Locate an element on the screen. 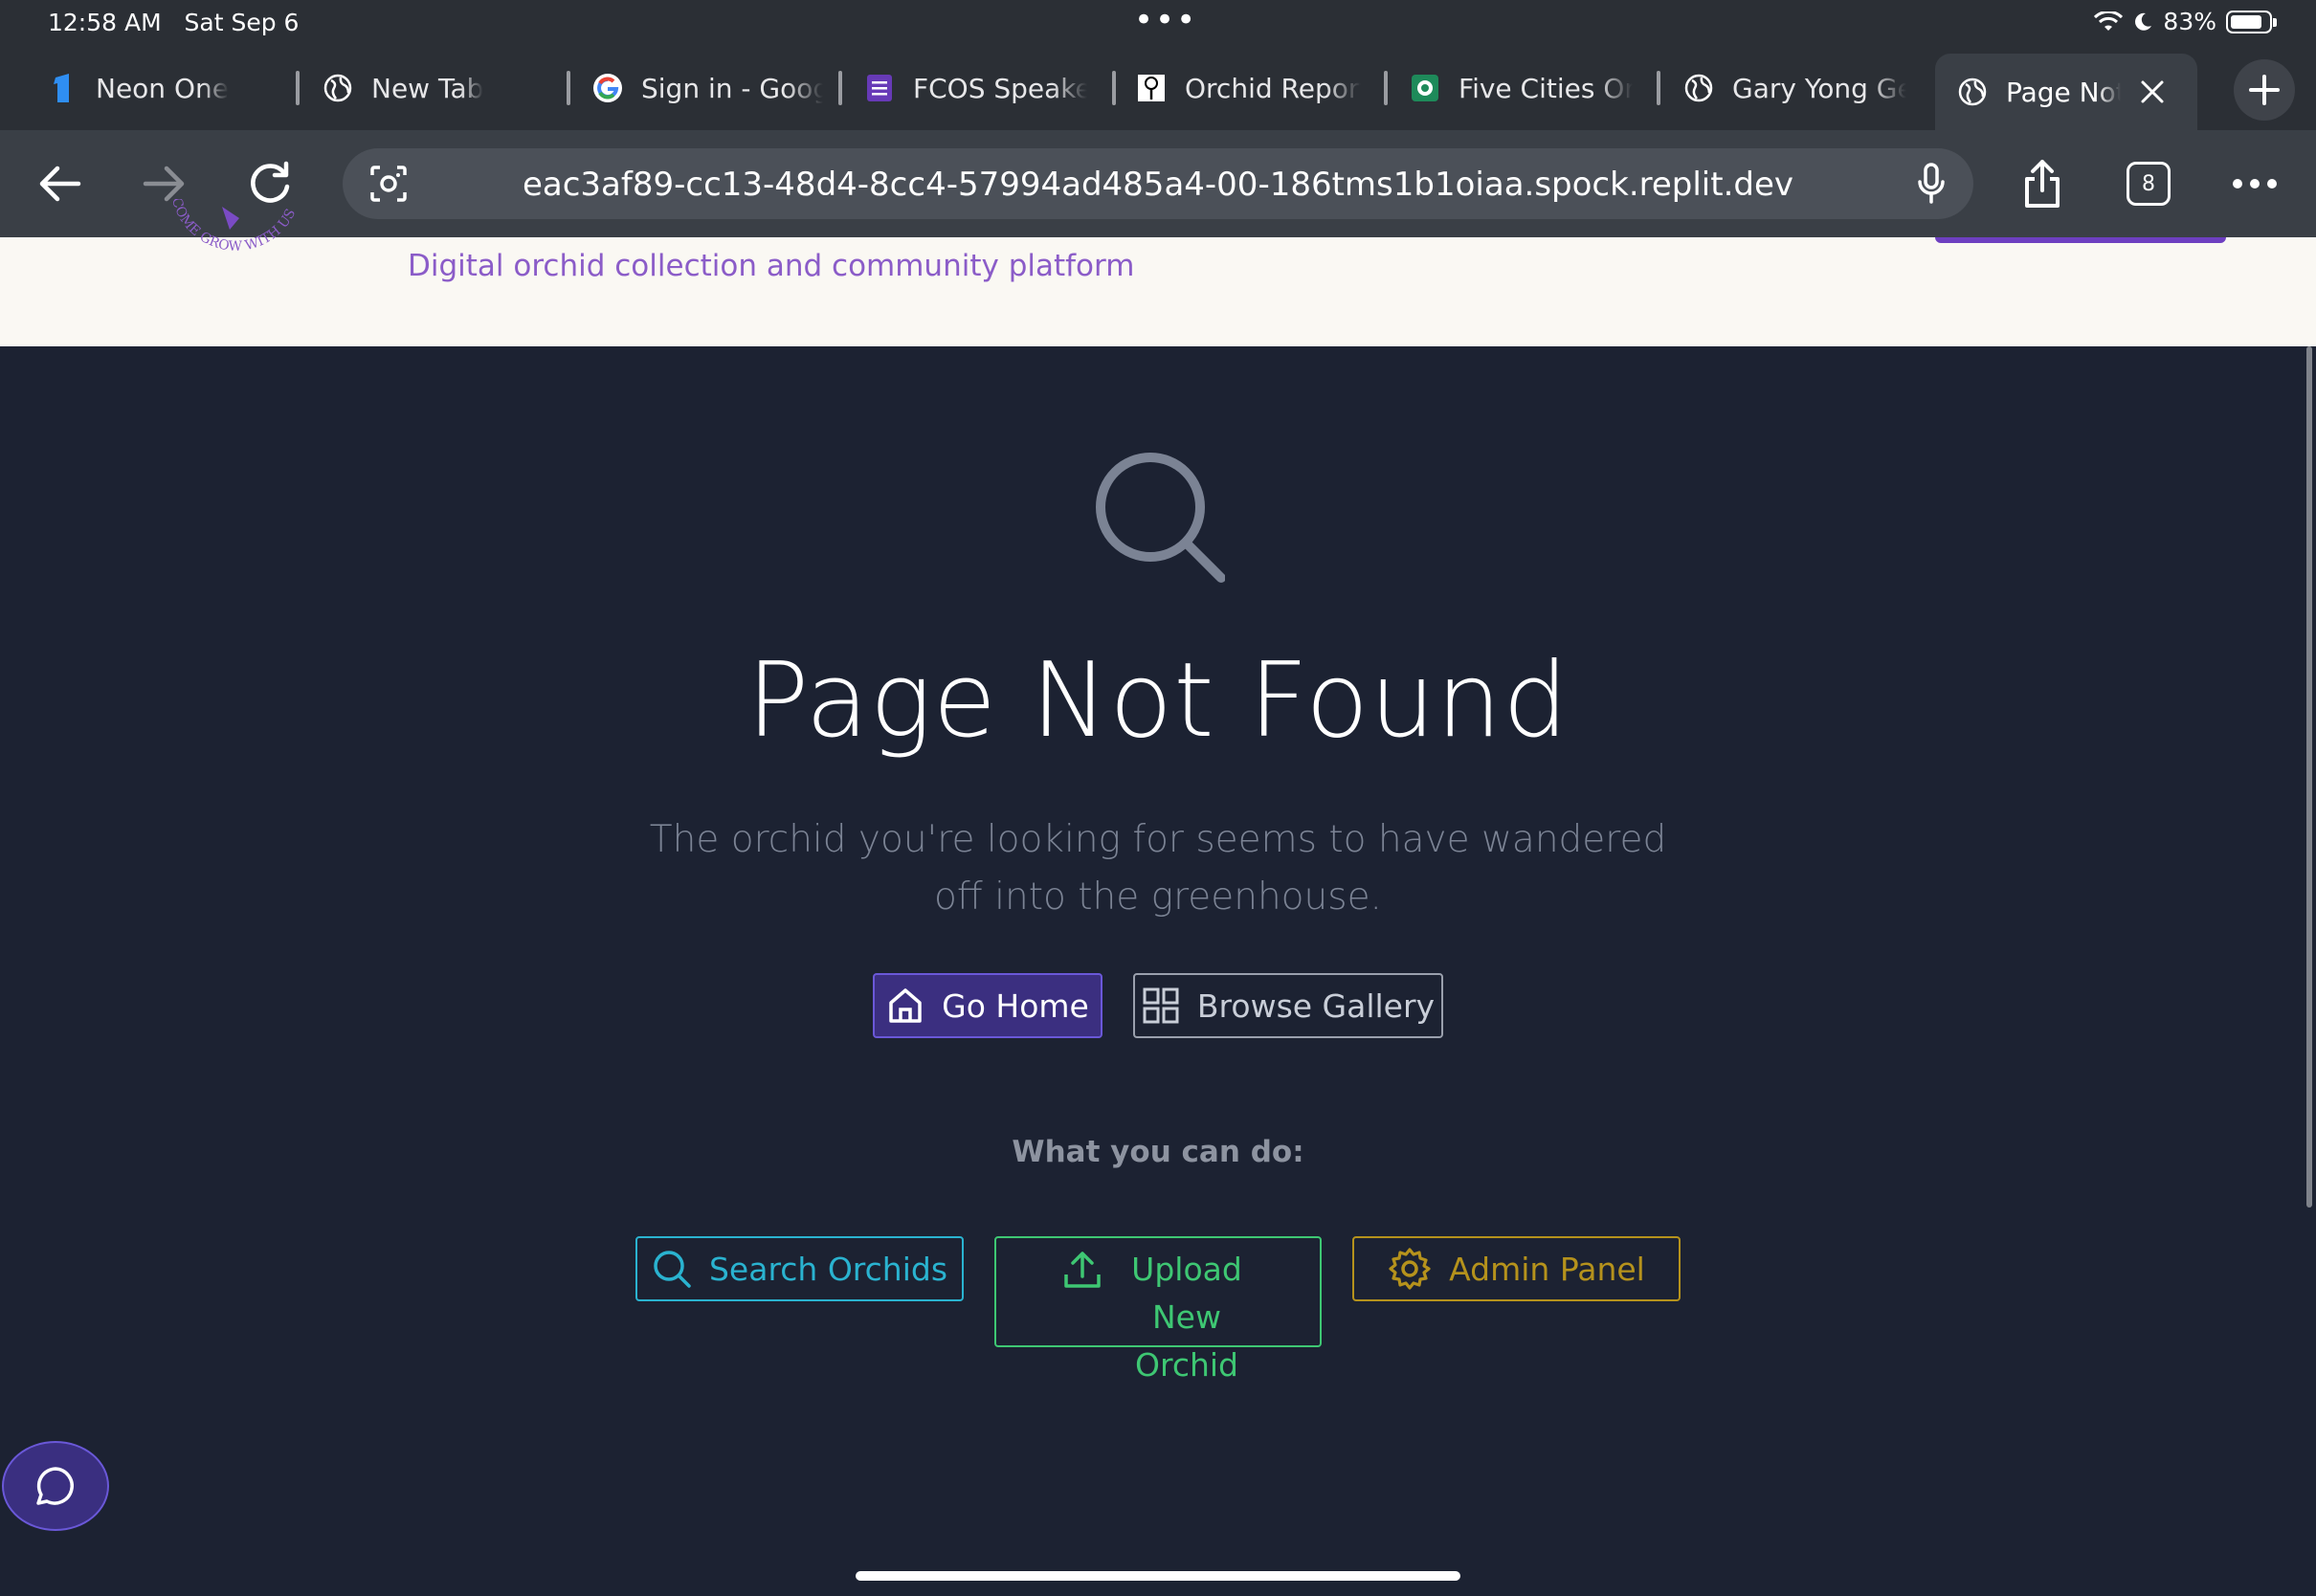 This screenshot has width=2316, height=1596. arrow-right-icon is located at coordinates (164, 184).